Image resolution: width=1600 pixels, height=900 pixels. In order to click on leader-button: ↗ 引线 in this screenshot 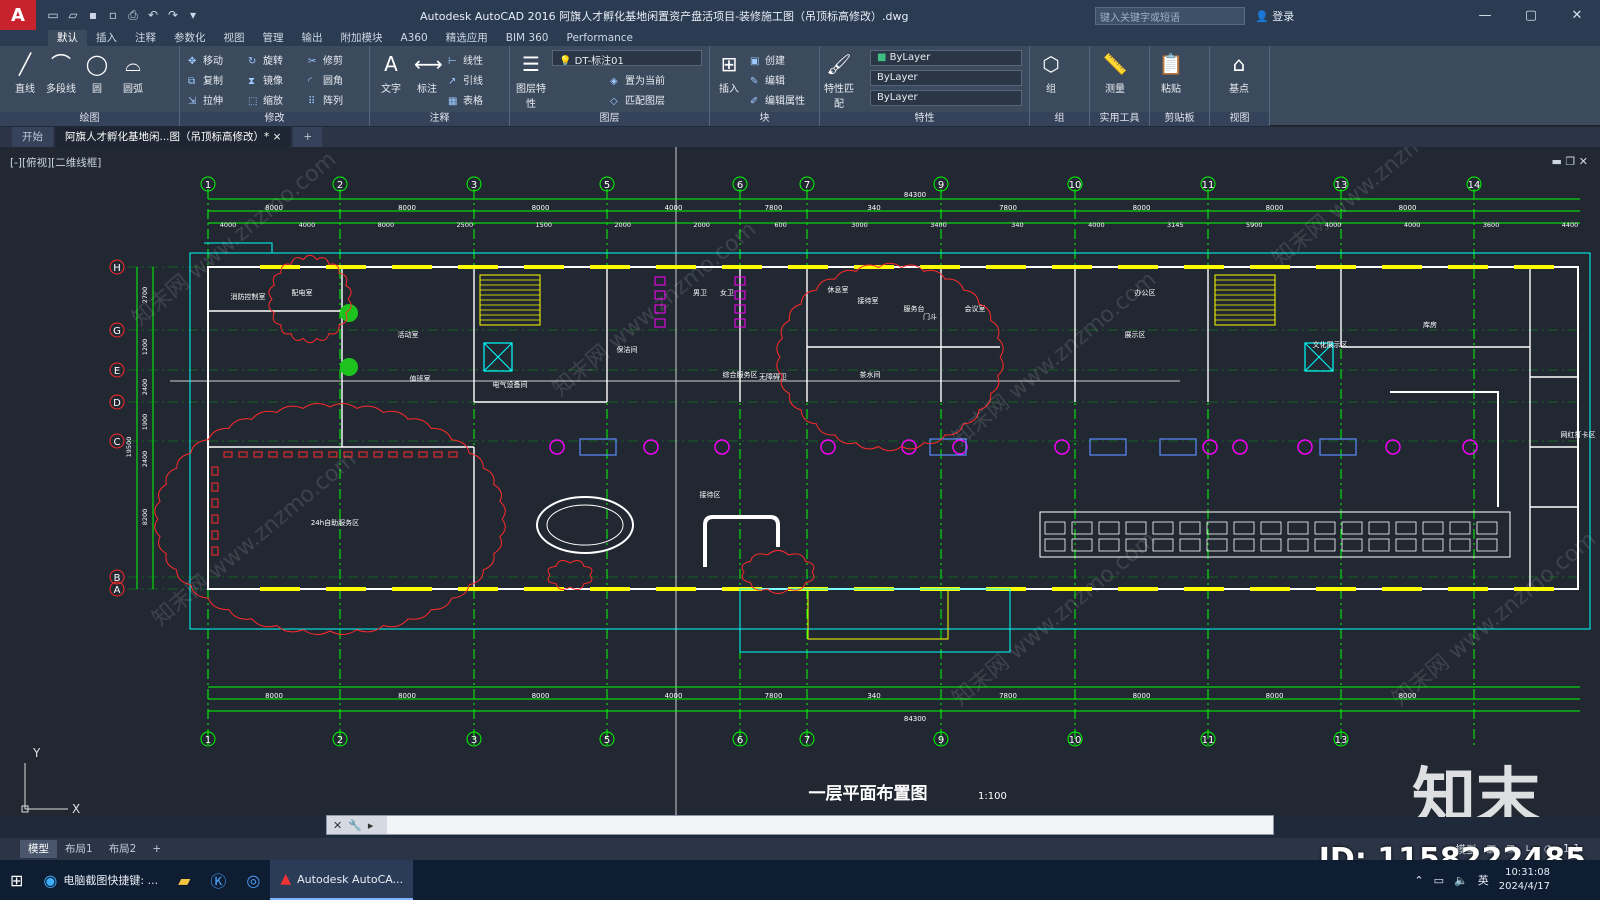, I will do `click(465, 79)`.